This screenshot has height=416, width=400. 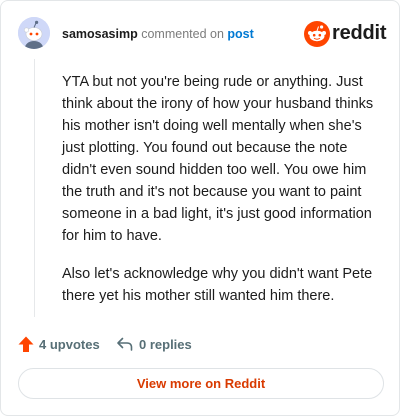 I want to click on reddit-logo: reddit, so click(x=345, y=34).